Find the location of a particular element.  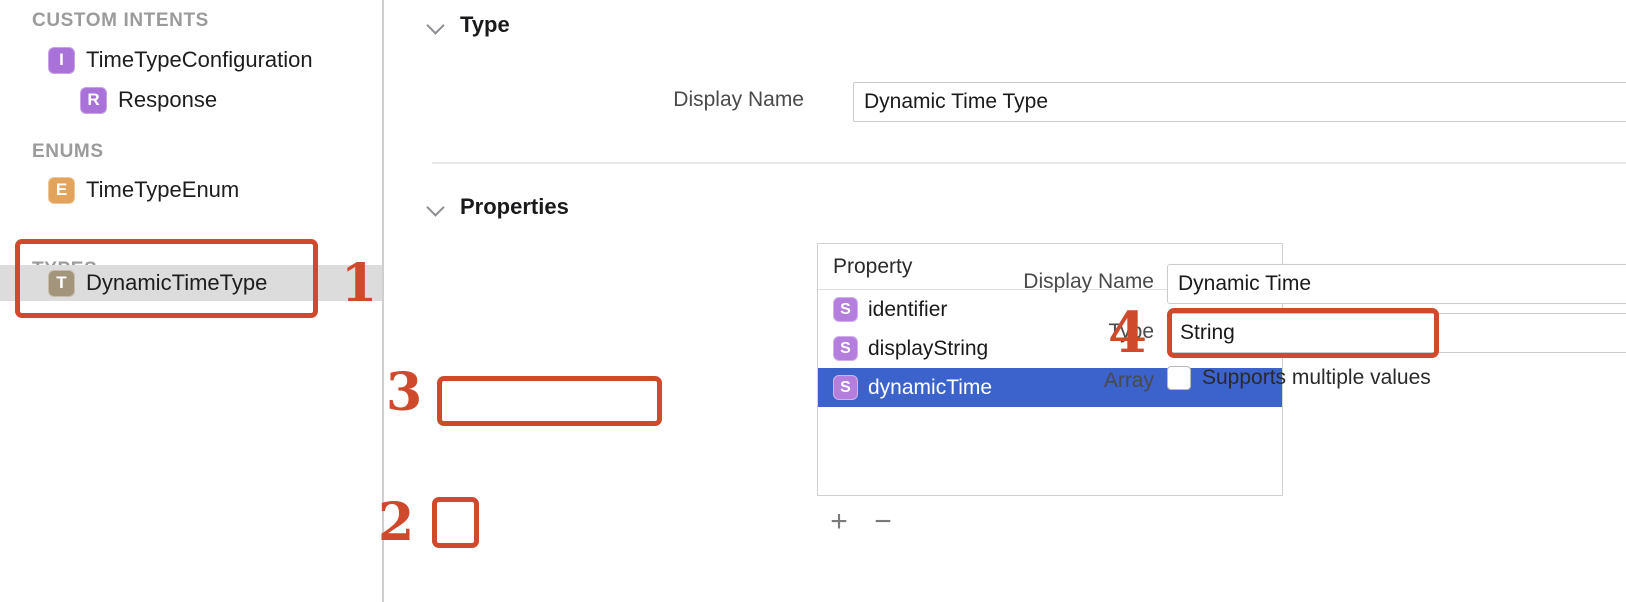

remove-property-button: − is located at coordinates (883, 522).